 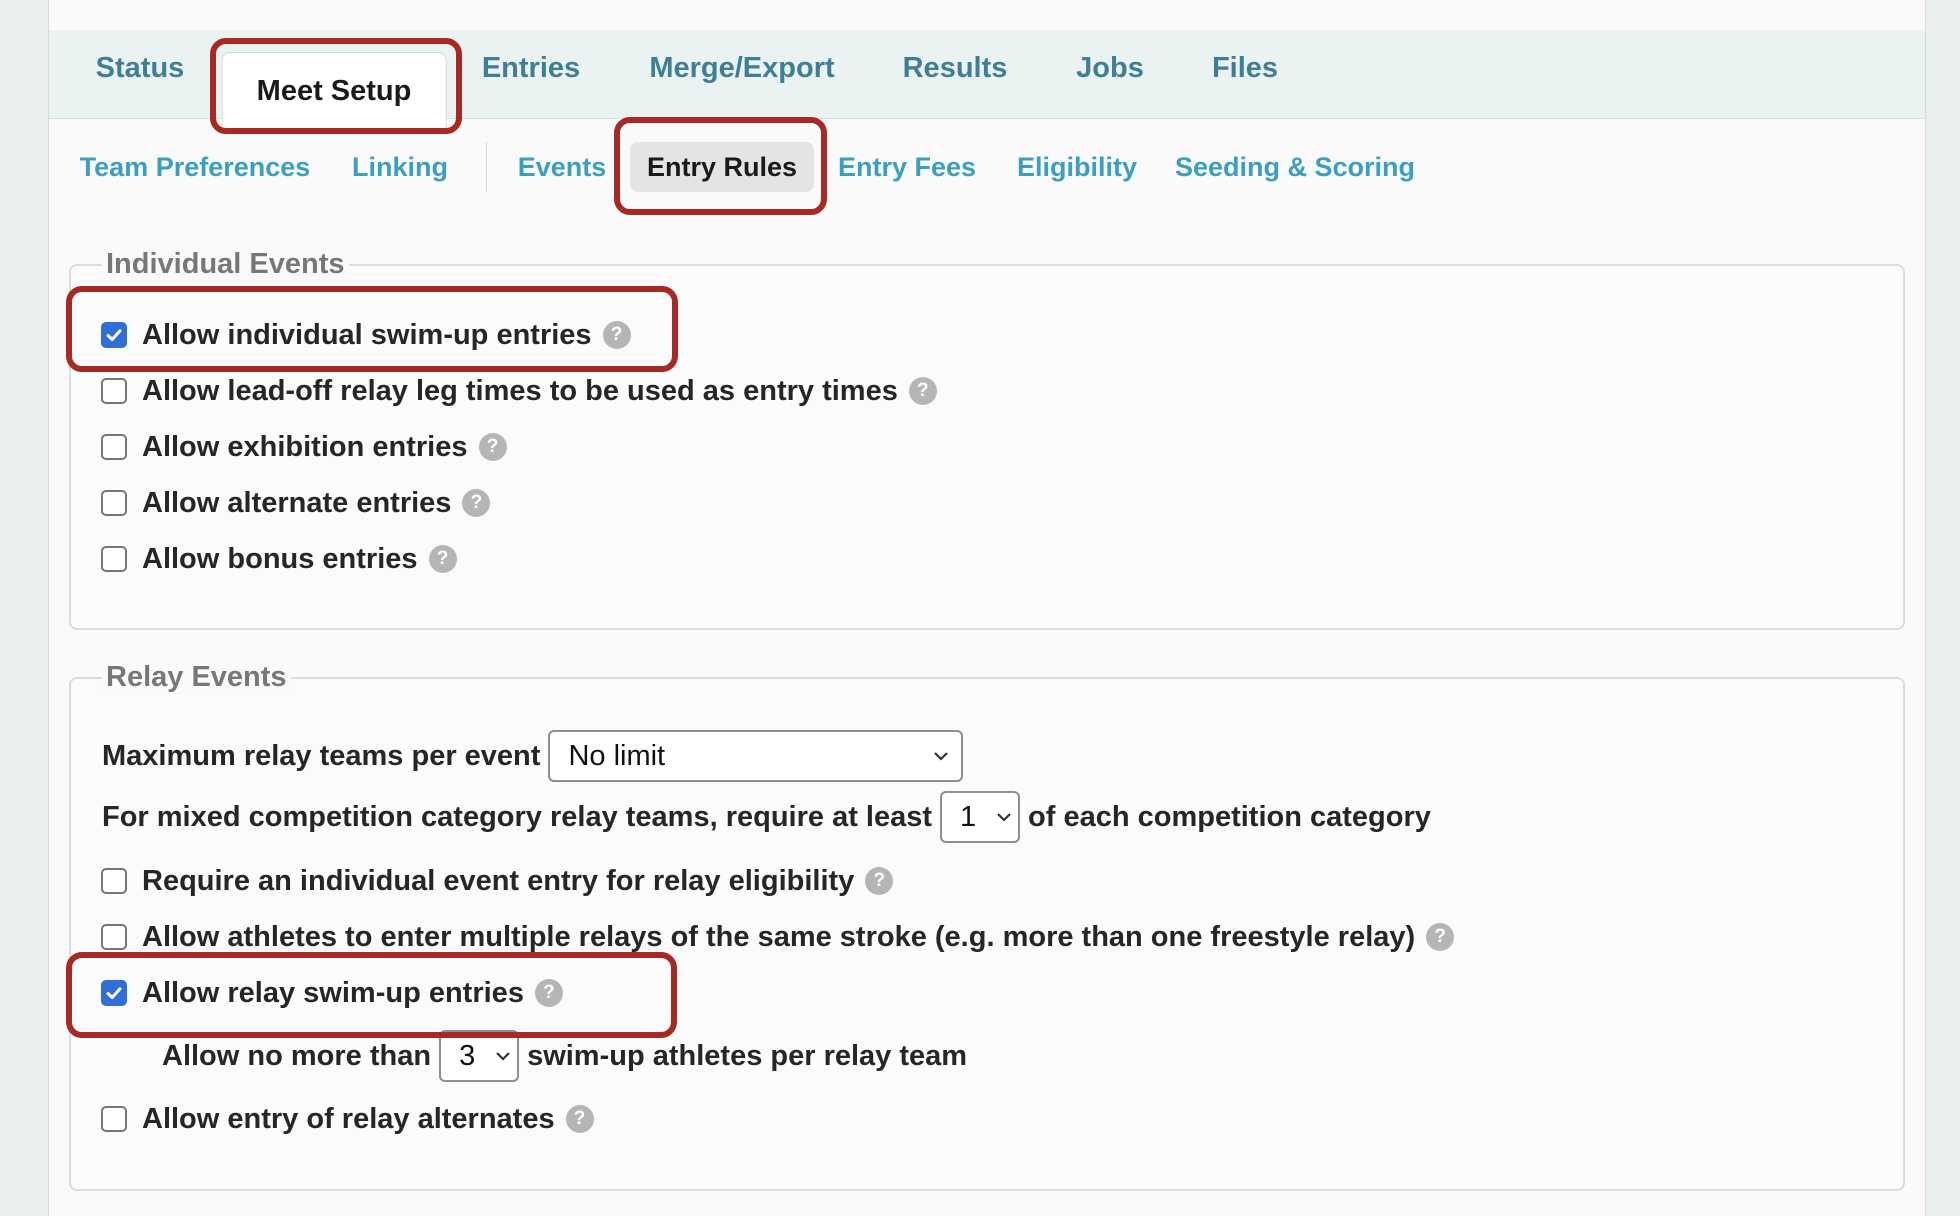 What do you see at coordinates (467, 1055) in the screenshot?
I see `swim-up-limit-value: 3` at bounding box center [467, 1055].